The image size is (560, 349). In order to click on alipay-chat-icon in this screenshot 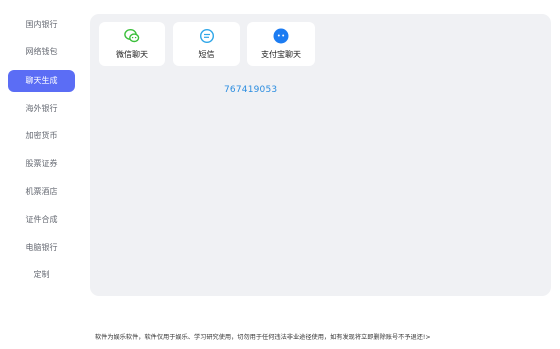, I will do `click(281, 36)`.